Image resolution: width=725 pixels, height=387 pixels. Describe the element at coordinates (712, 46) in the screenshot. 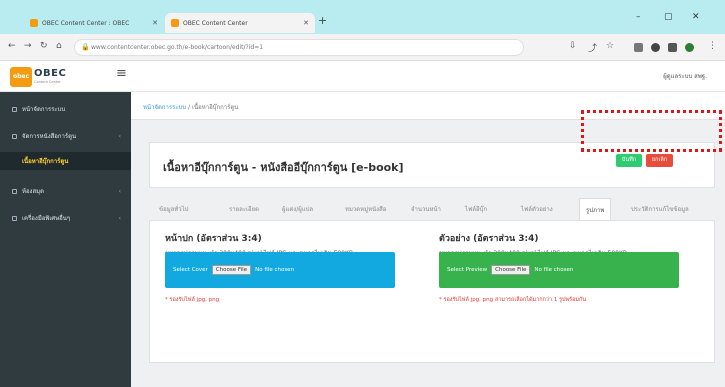

I see `menu-kebab-icon: ⋮` at that location.